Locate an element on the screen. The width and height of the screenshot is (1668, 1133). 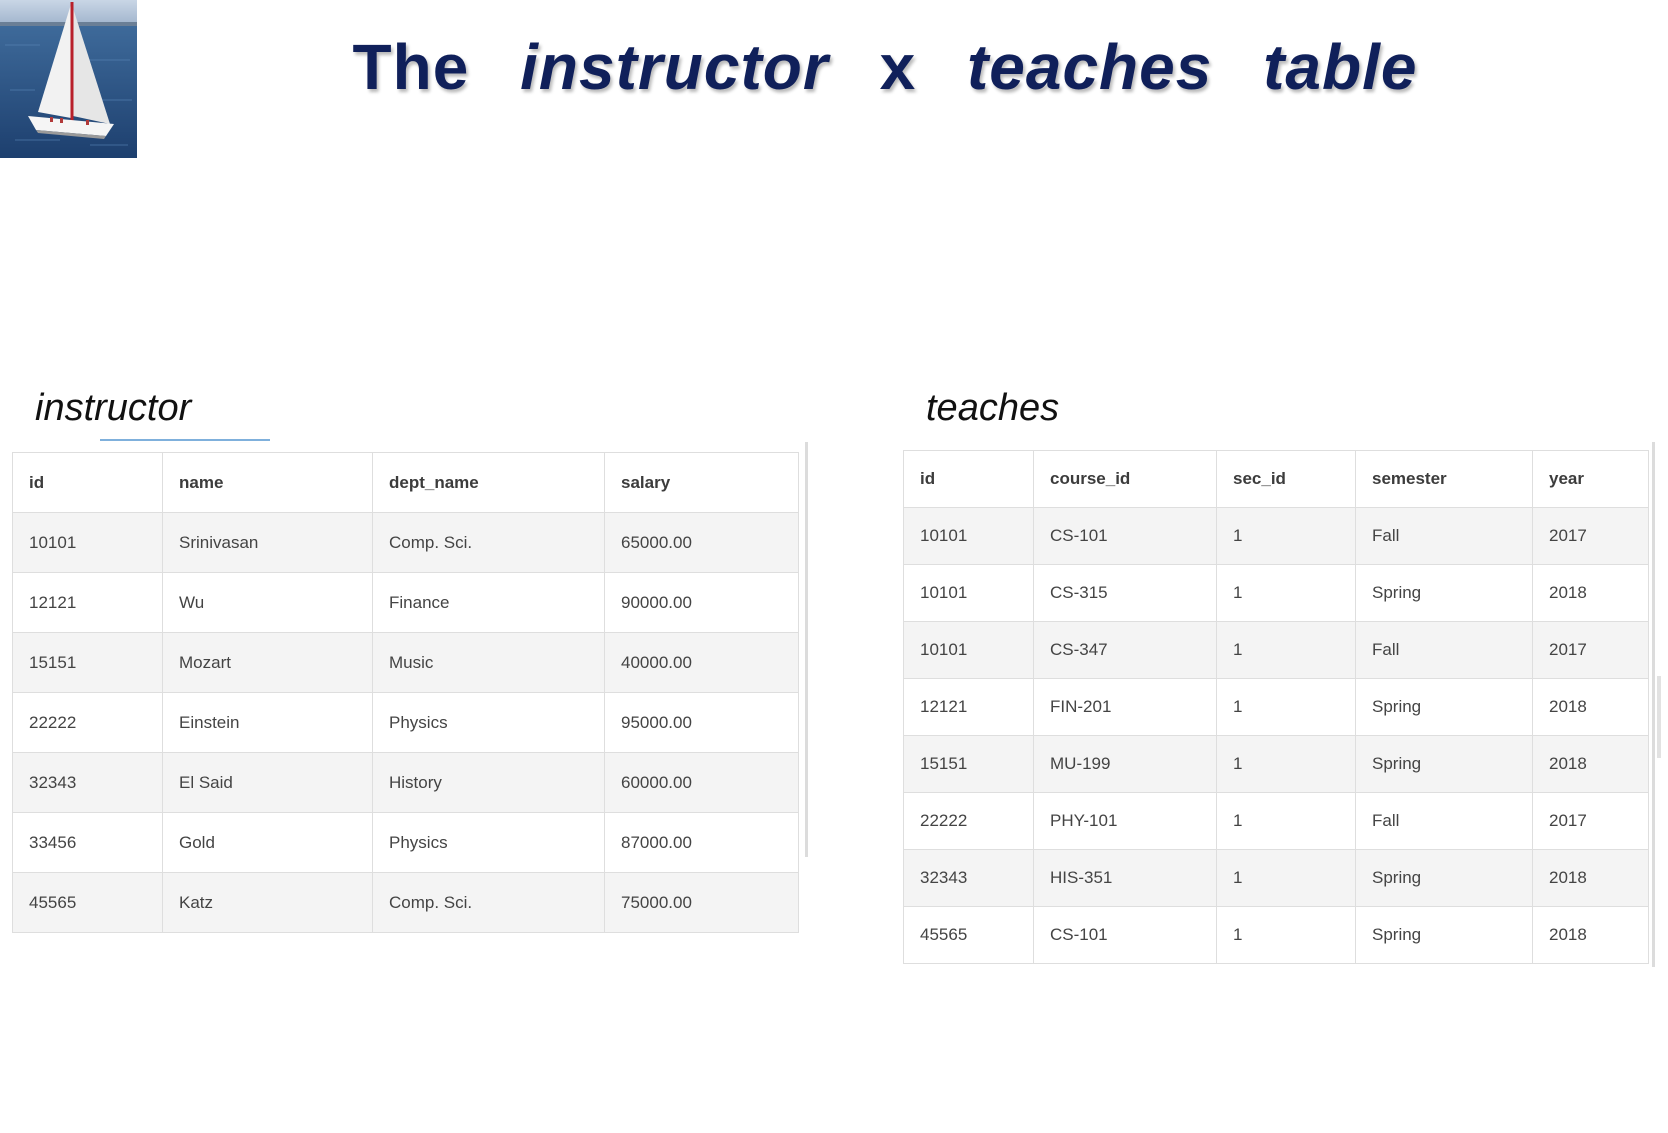
sailboat-logo-image is located at coordinates (68, 79).